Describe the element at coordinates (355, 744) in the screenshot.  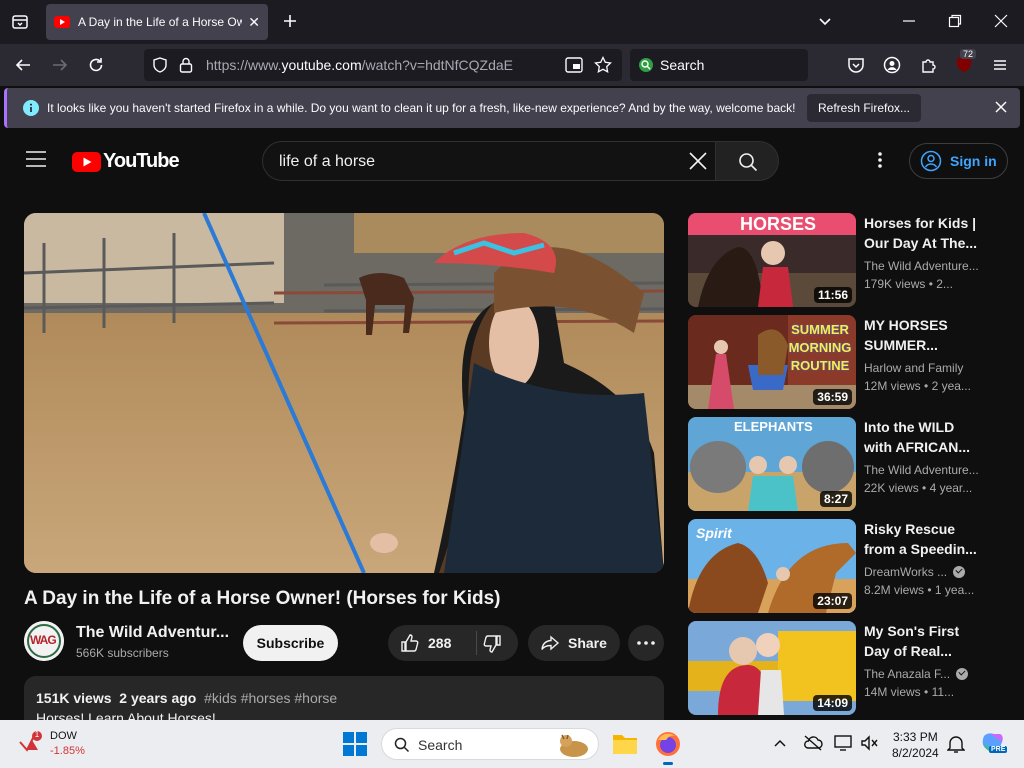
I see `windows-start-icon` at that location.